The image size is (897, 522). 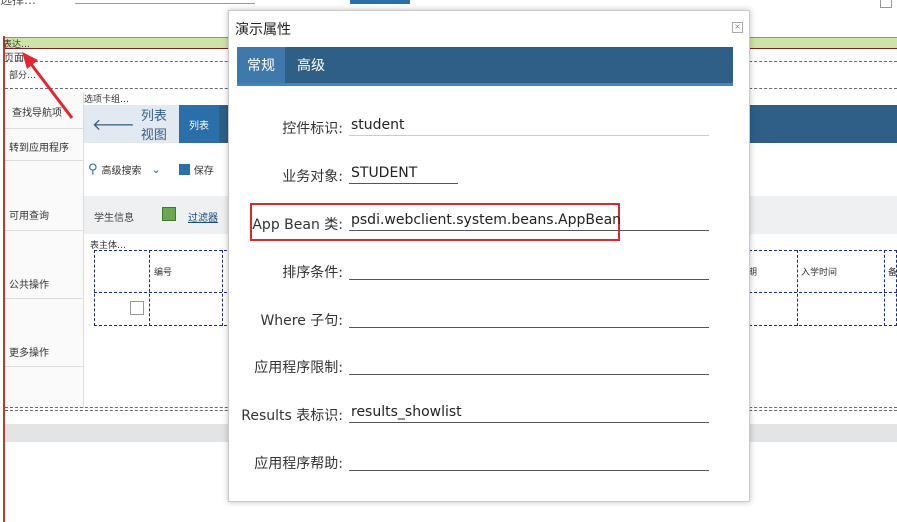 What do you see at coordinates (203, 216) in the screenshot?
I see `filter-link: 过滤器` at bounding box center [203, 216].